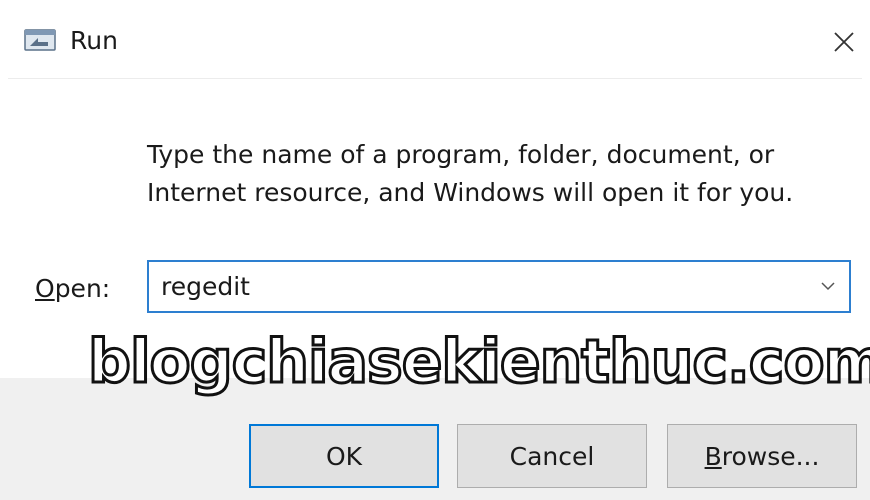  What do you see at coordinates (552, 456) in the screenshot?
I see `cancel-button: Cancel` at bounding box center [552, 456].